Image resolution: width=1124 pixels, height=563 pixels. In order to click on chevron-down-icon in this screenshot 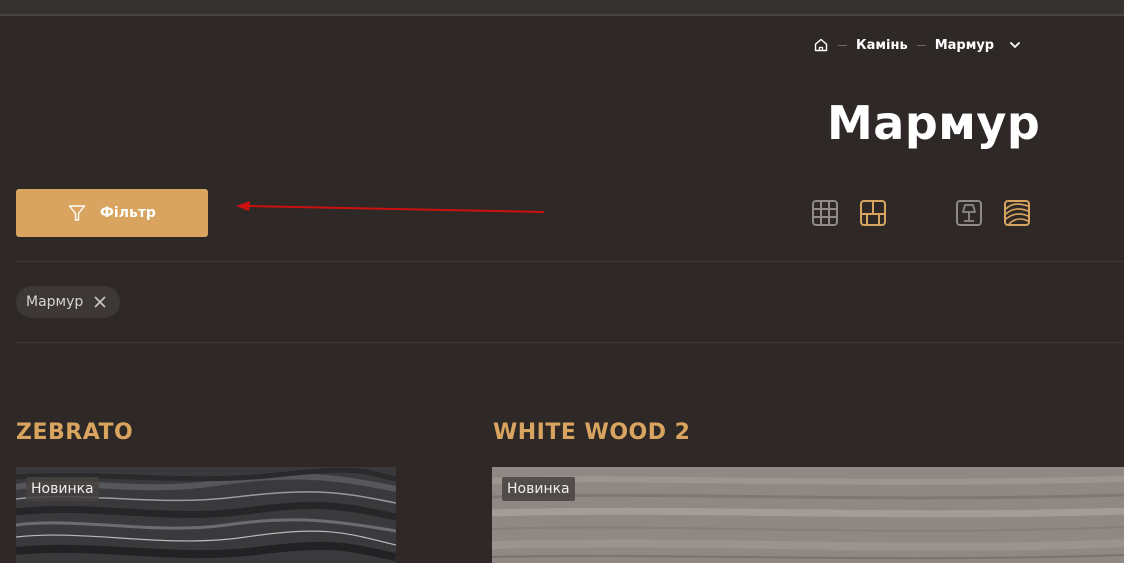, I will do `click(1015, 45)`.